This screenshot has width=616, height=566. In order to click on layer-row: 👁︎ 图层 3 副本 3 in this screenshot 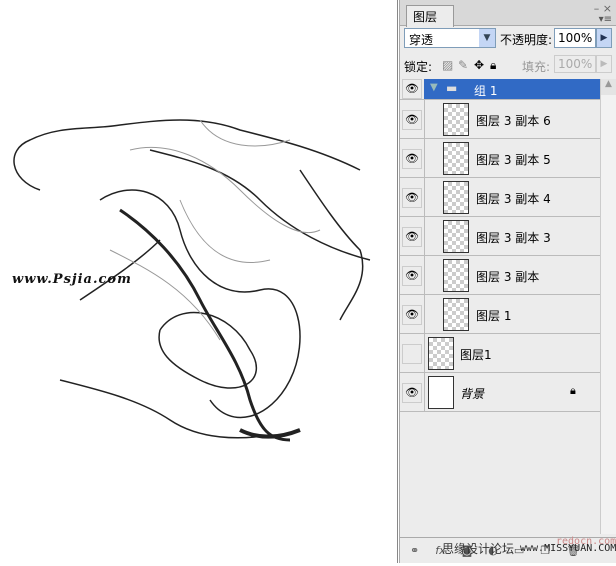, I will do `click(500, 236)`.